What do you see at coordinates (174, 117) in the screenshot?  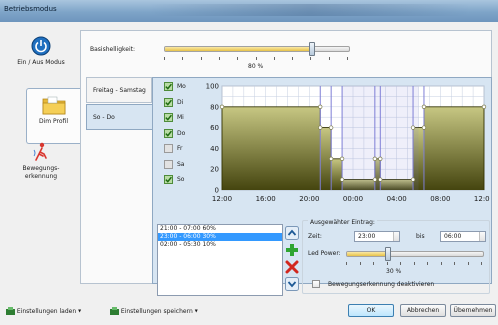 I see `day-2: Mi` at bounding box center [174, 117].